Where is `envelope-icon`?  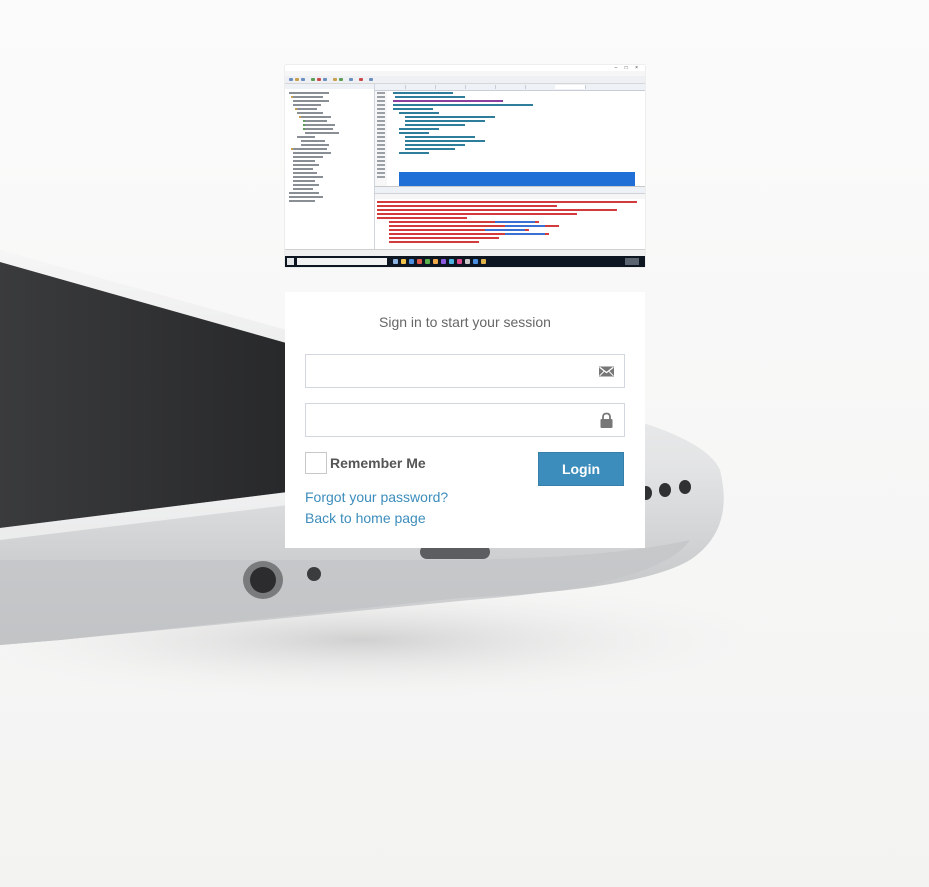 envelope-icon is located at coordinates (606, 371).